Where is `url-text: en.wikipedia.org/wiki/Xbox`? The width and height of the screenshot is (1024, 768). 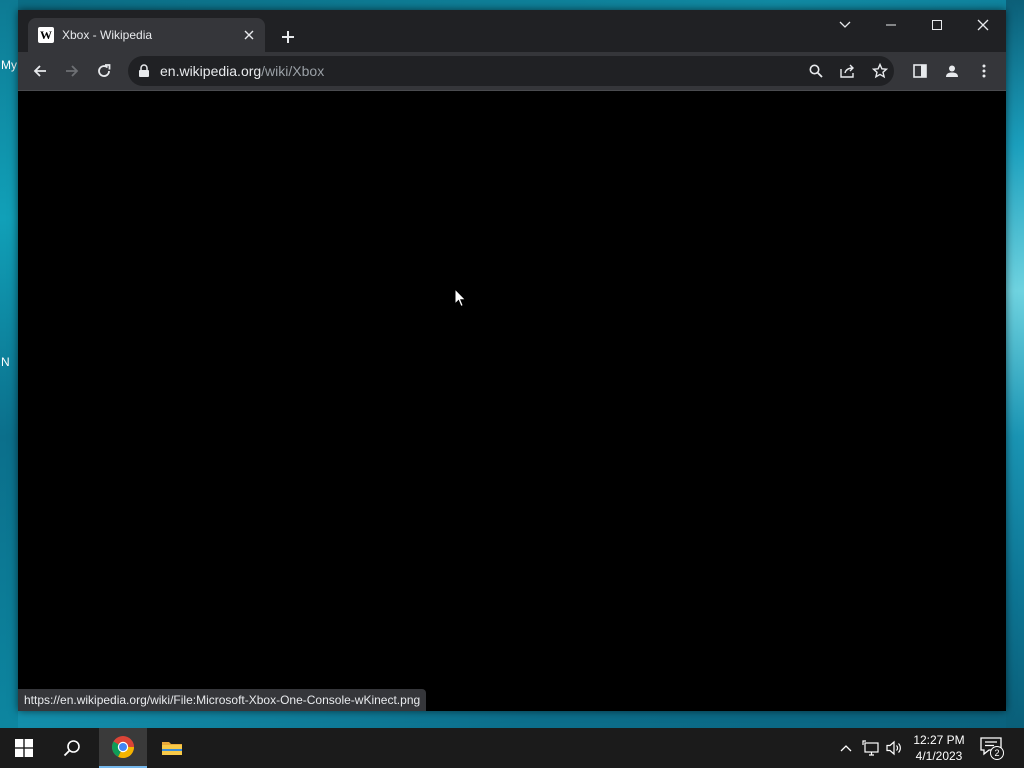 url-text: en.wikipedia.org/wiki/Xbox is located at coordinates (242, 71).